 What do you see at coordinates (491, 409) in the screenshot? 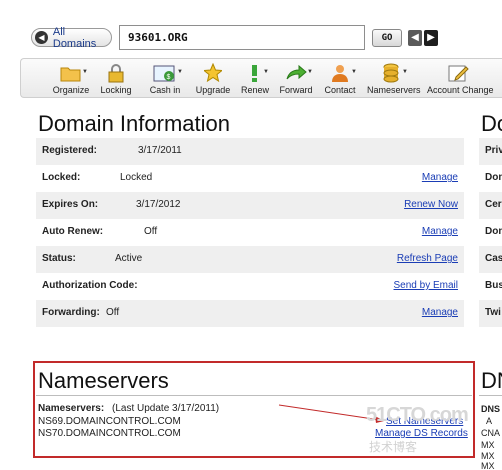
I see `dns-header: DNS` at bounding box center [491, 409].